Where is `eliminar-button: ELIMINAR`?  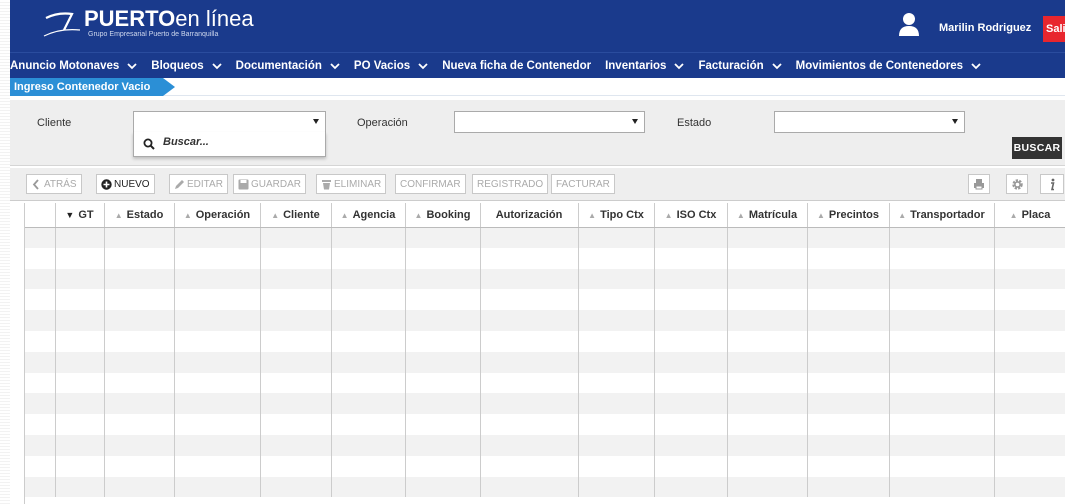 eliminar-button: ELIMINAR is located at coordinates (351, 184).